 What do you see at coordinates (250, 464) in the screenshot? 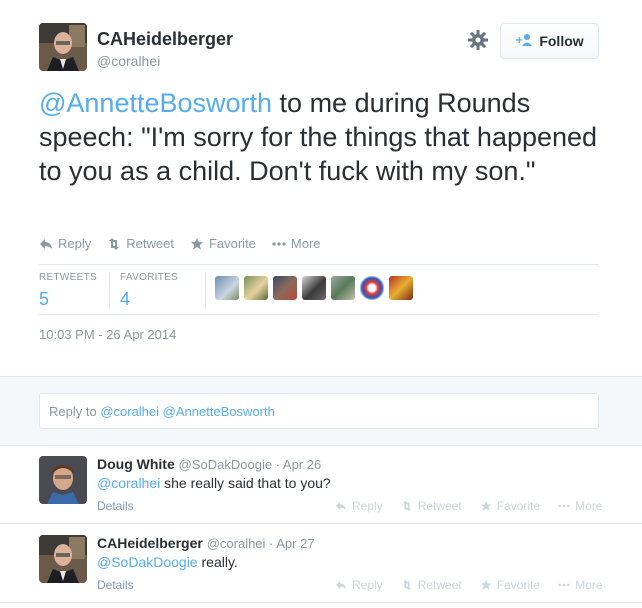
I see `reply-author-meta: @SoDakDoogie · Apr 26` at bounding box center [250, 464].